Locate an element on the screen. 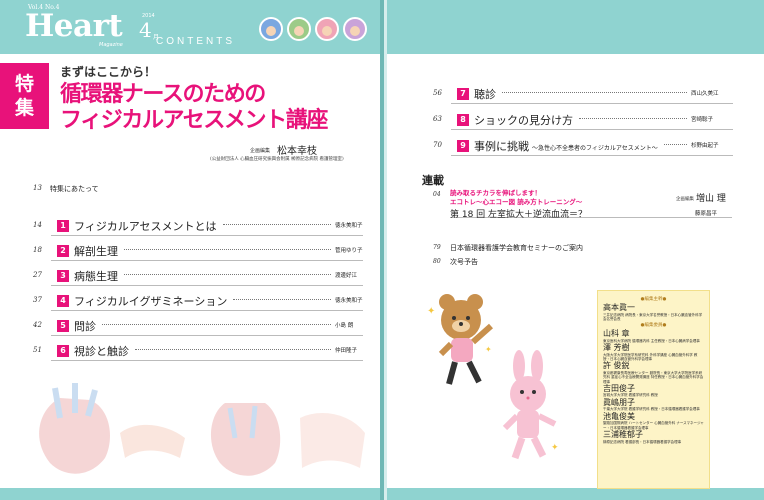  toc-page-number: 27 is located at coordinates (37, 275).